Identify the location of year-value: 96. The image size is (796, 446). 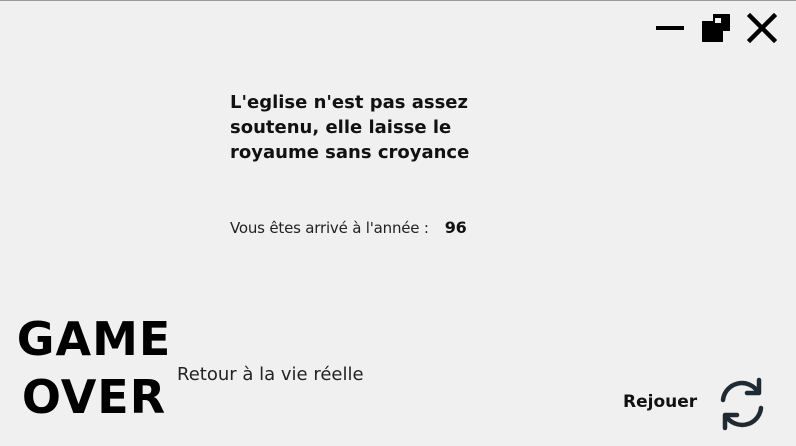
(455, 227).